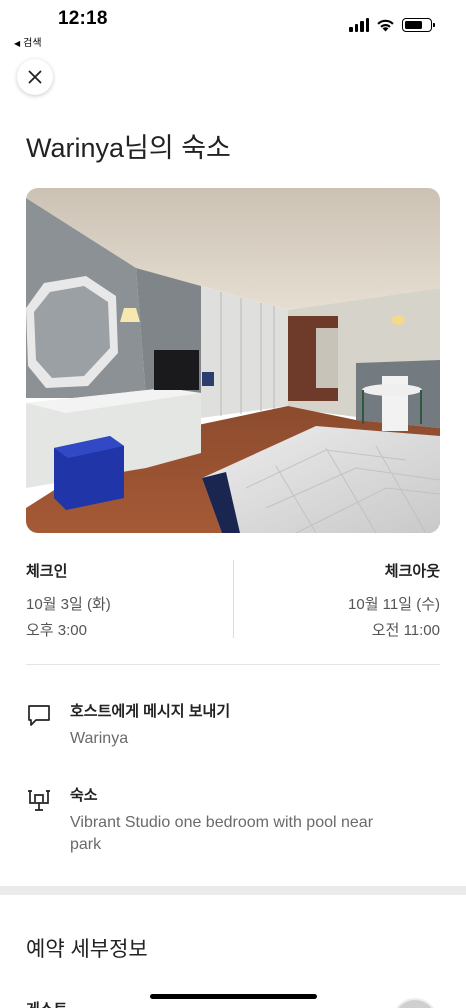 The width and height of the screenshot is (466, 1008). I want to click on page-title: Warinya님의 숙소, so click(128, 148).